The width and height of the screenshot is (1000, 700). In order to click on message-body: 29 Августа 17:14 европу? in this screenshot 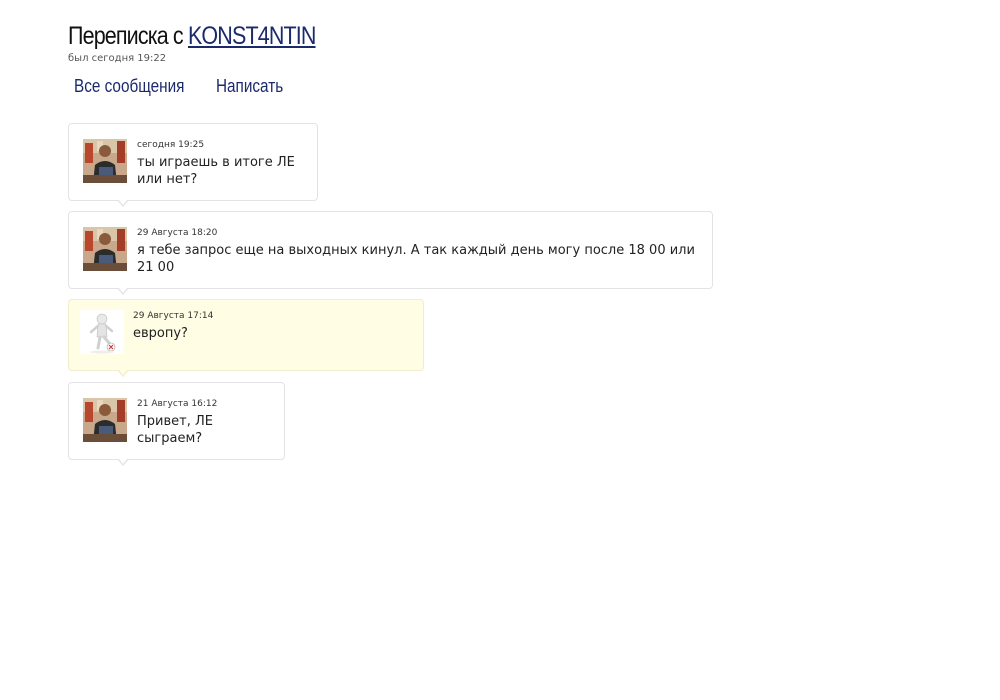, I will do `click(272, 326)`.